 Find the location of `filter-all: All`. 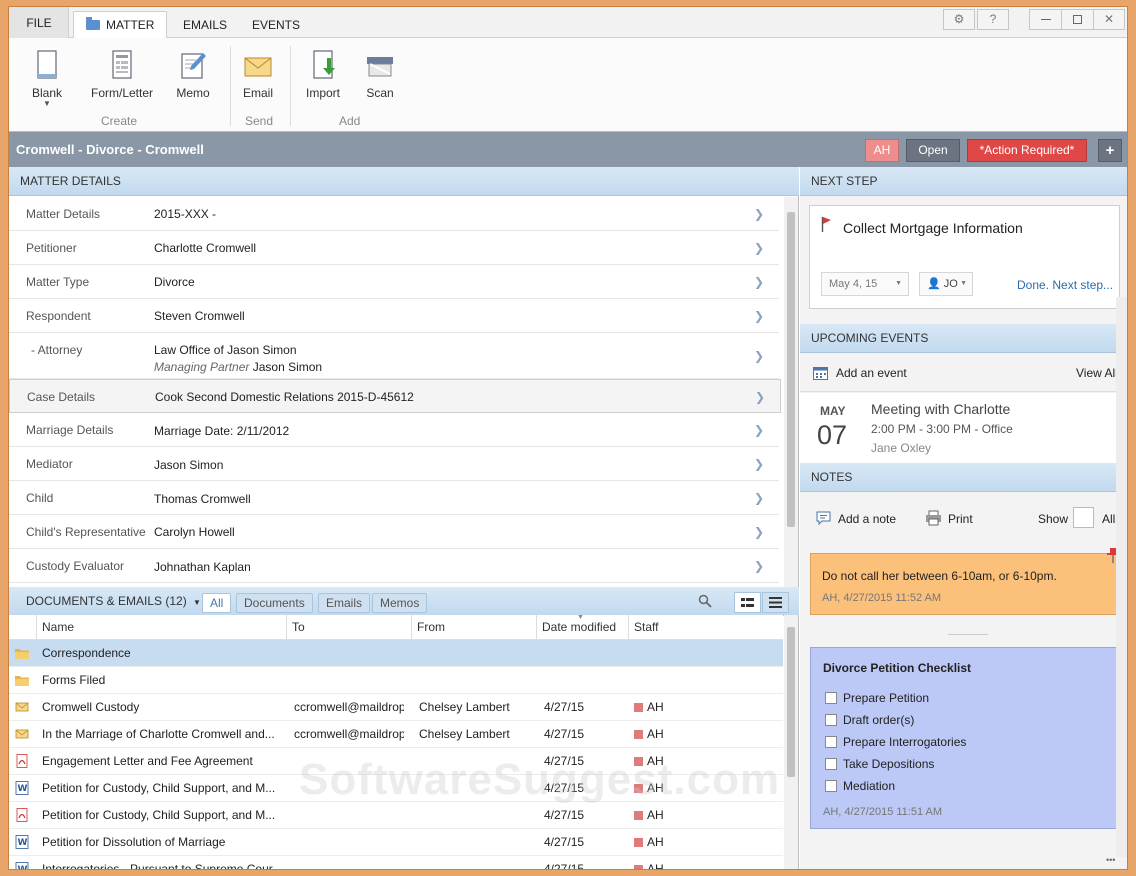

filter-all: All is located at coordinates (217, 603).